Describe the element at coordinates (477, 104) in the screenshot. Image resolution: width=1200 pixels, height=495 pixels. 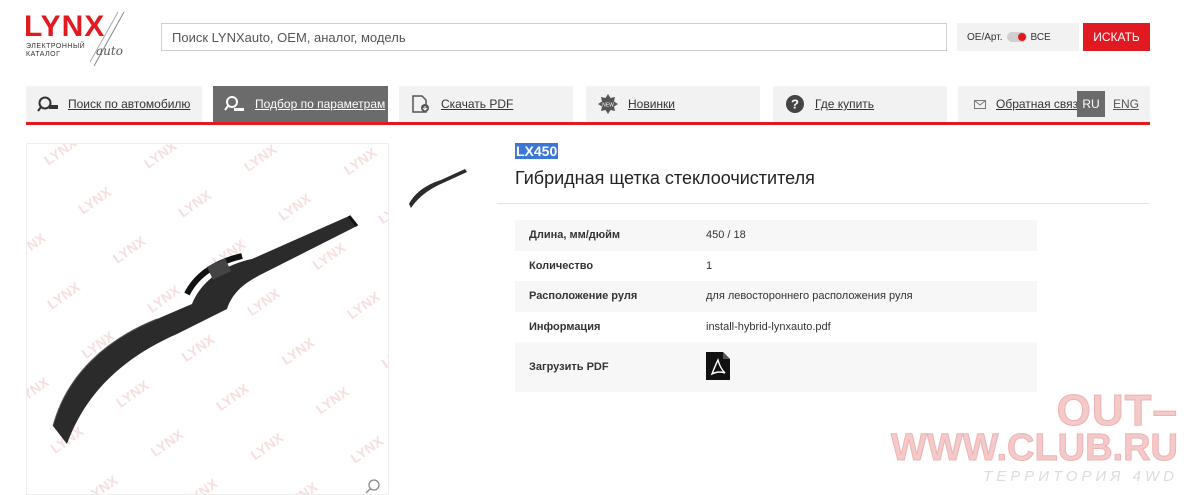
I see `nav-label: Скачать PDF` at that location.